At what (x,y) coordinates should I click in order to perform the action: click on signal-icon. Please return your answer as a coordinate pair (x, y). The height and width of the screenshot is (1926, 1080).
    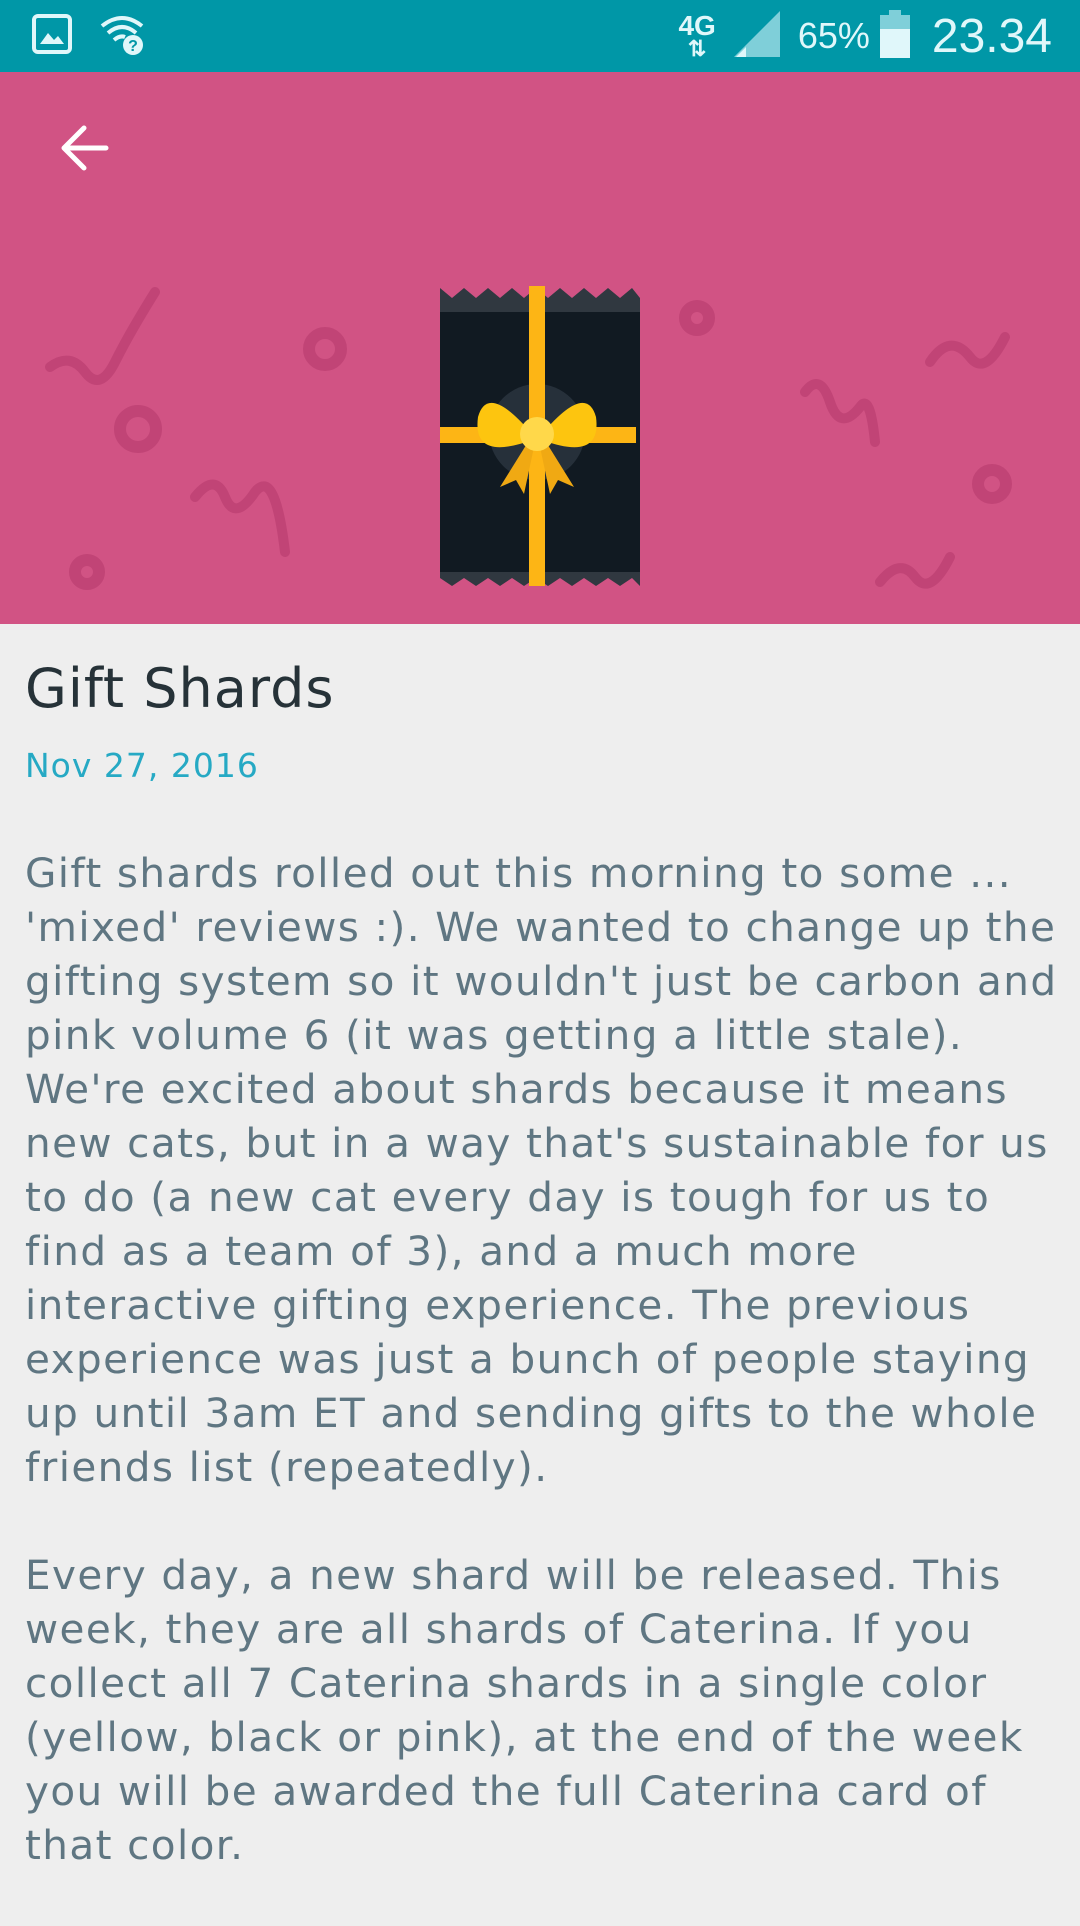
    Looking at the image, I should click on (757, 36).